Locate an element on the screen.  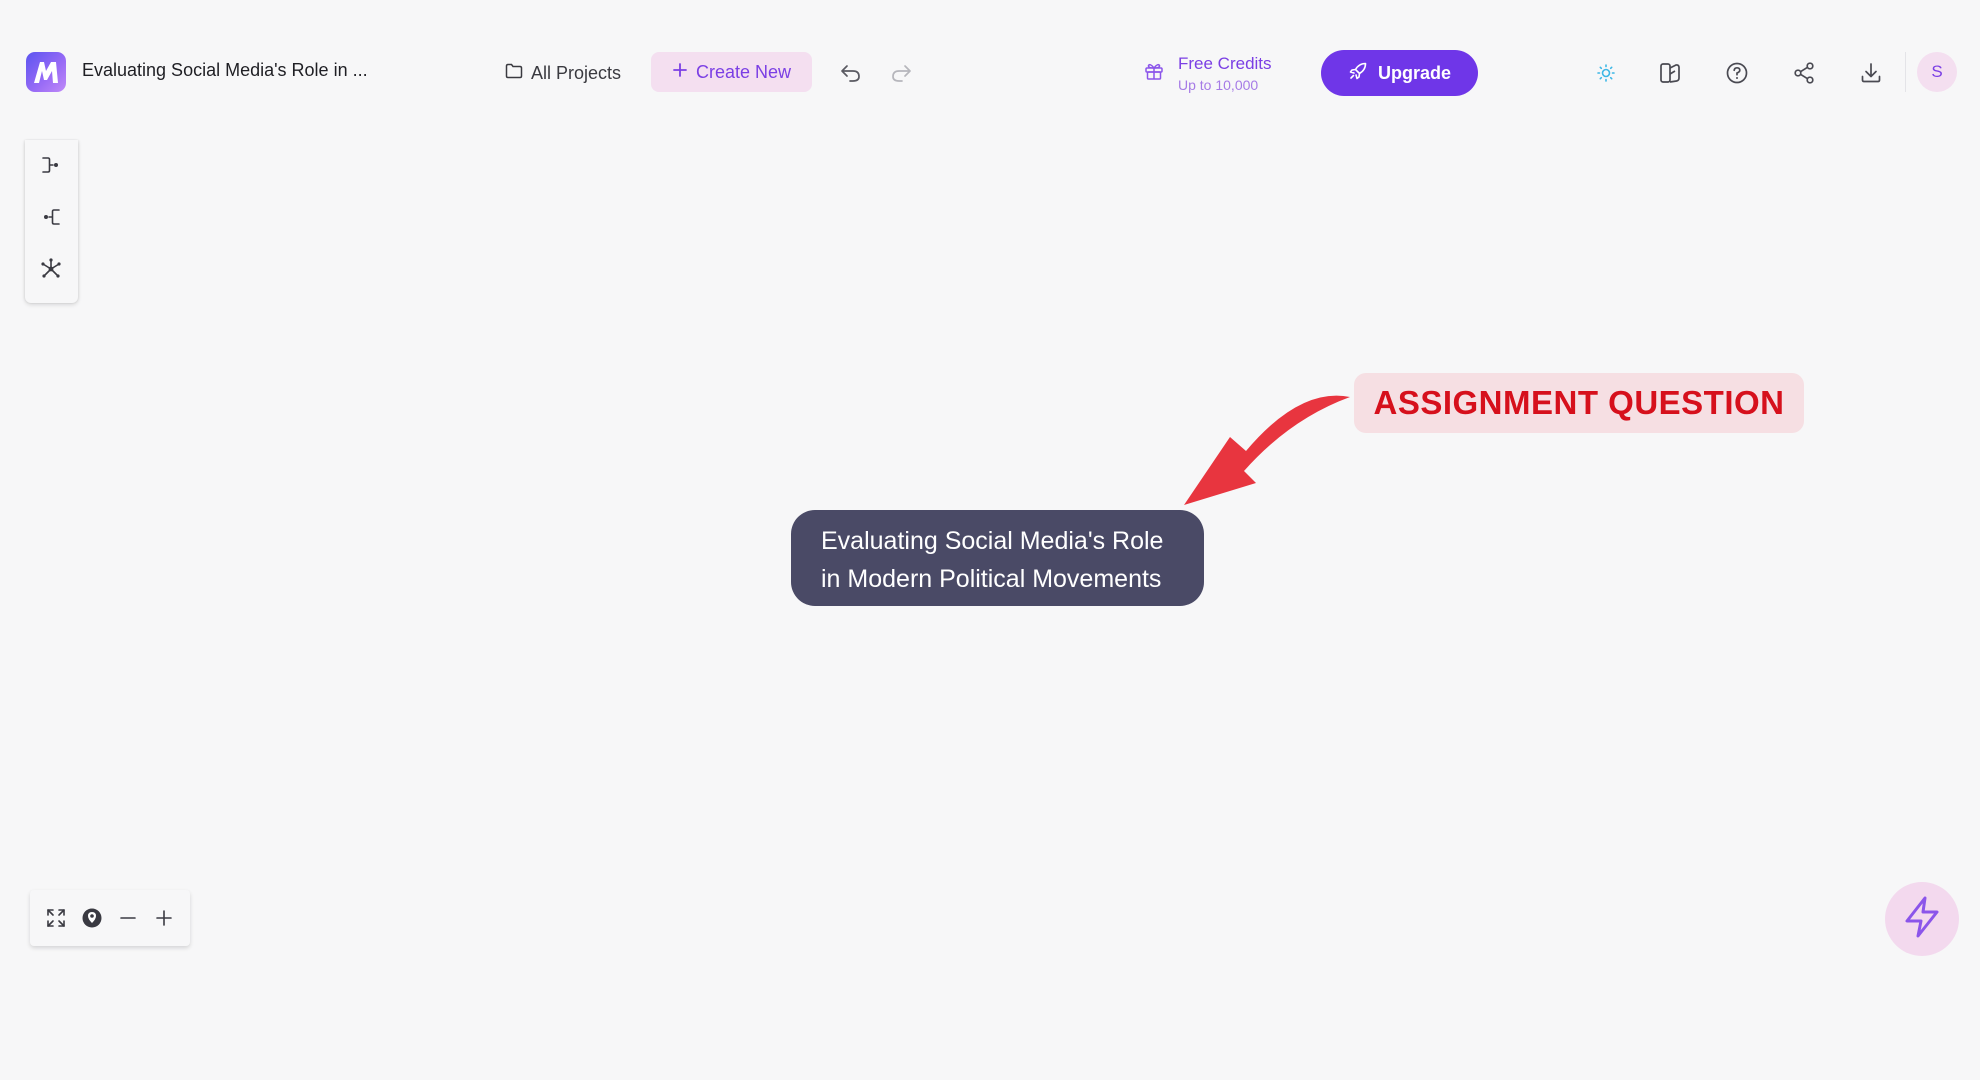
help-icon is located at coordinates (1737, 73).